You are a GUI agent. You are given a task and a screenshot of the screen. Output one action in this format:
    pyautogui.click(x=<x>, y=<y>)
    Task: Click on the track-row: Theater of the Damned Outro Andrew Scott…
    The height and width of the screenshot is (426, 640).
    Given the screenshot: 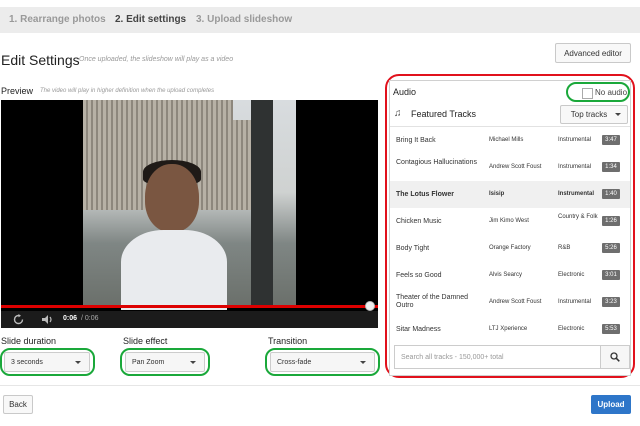 What is the action you would take?
    pyautogui.click(x=510, y=303)
    